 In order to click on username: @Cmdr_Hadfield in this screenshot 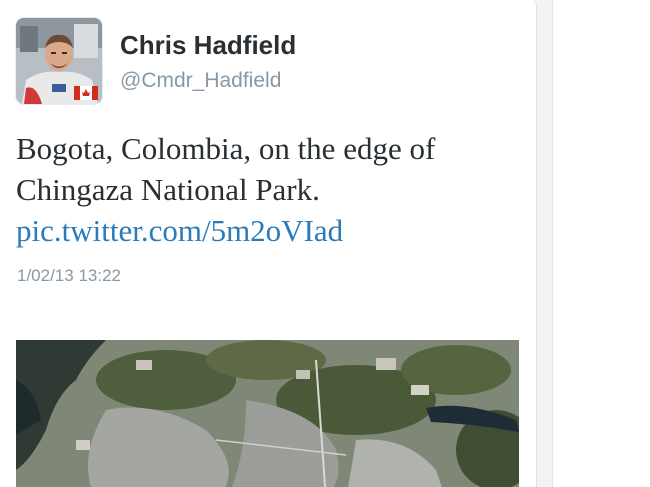, I will do `click(200, 81)`.